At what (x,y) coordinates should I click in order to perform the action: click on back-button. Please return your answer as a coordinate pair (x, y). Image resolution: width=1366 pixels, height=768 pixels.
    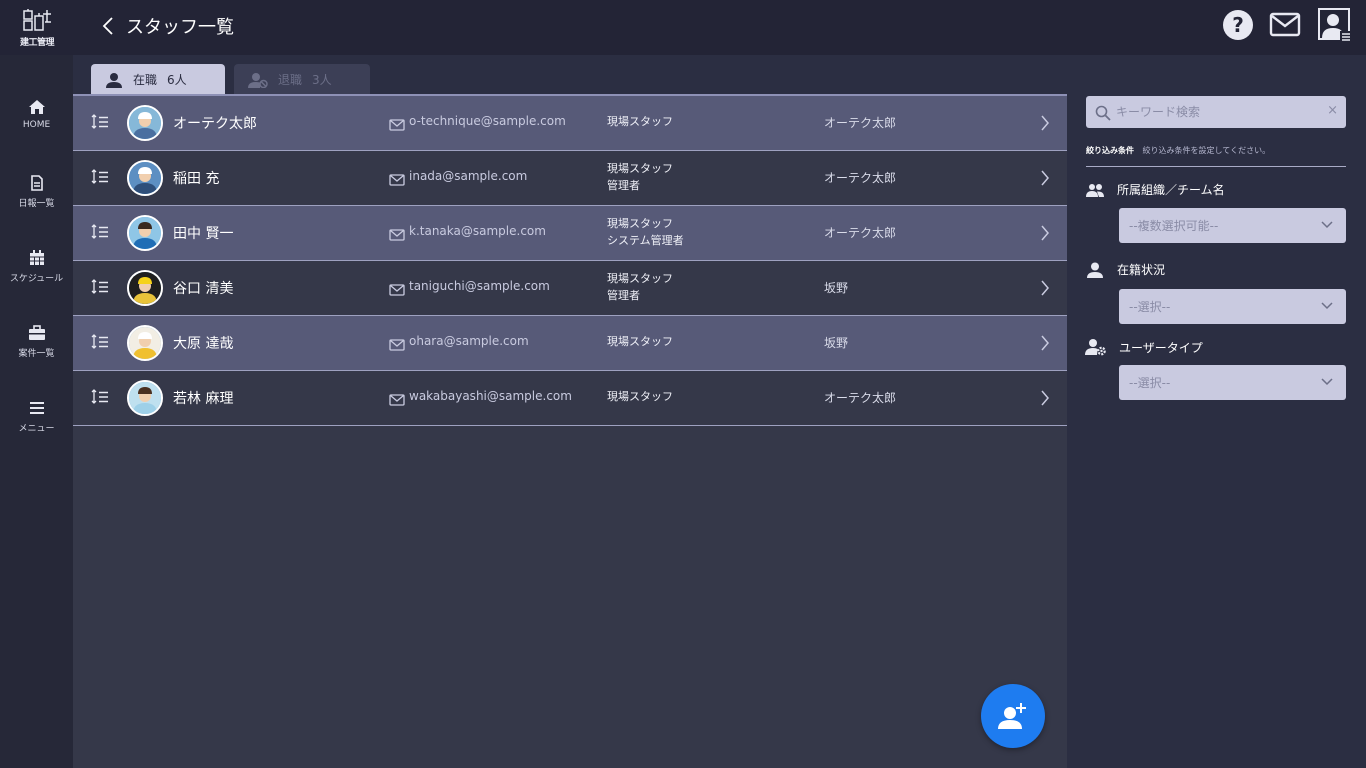
    Looking at the image, I should click on (108, 26).